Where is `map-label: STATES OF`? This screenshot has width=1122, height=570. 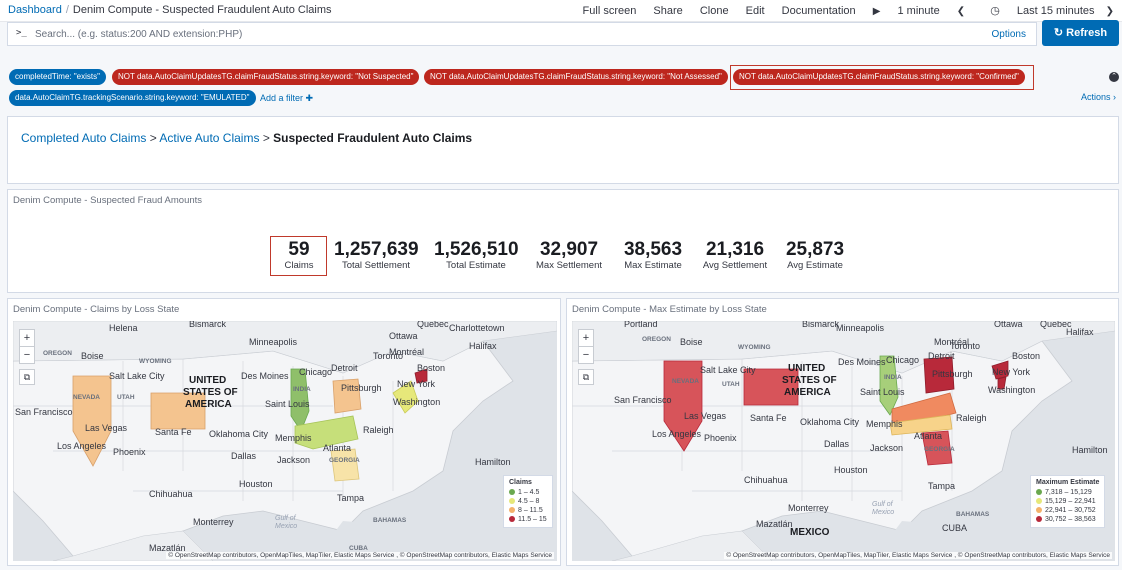
map-label: STATES OF is located at coordinates (809, 380).